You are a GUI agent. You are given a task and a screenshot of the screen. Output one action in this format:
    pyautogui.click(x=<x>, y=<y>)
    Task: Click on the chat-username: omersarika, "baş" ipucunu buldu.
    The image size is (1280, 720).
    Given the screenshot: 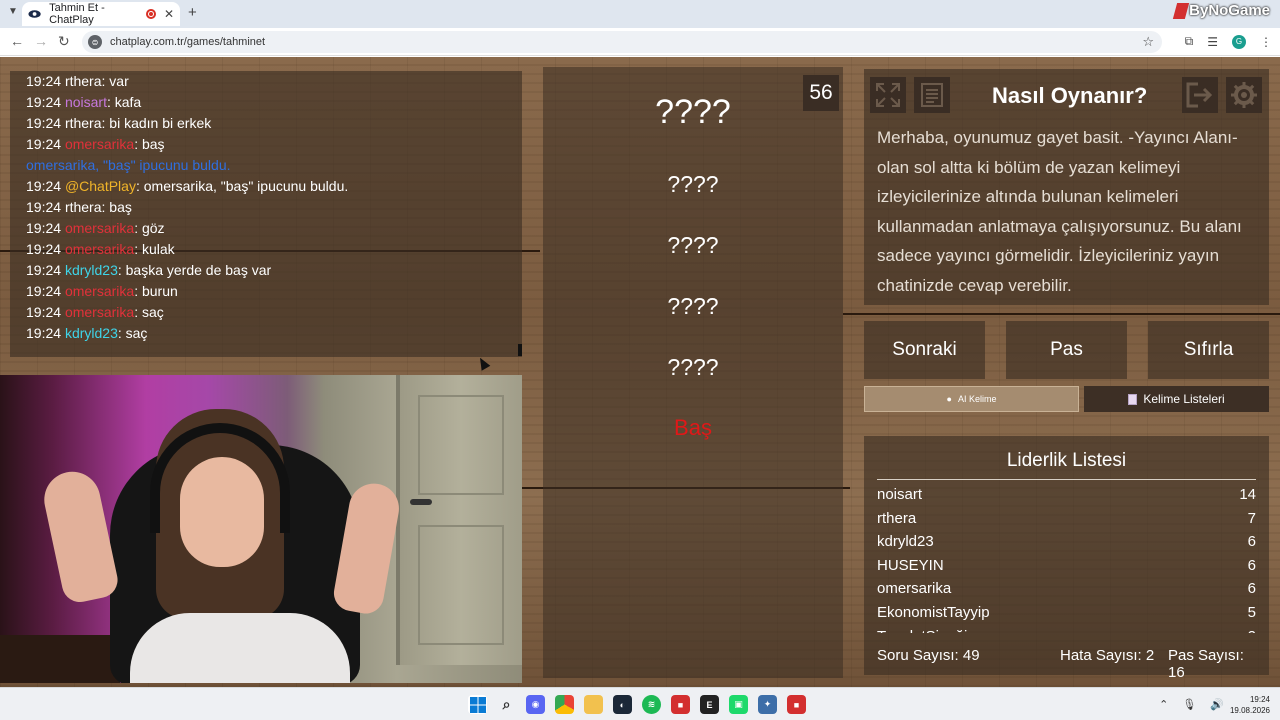 What is the action you would take?
    pyautogui.click(x=128, y=165)
    